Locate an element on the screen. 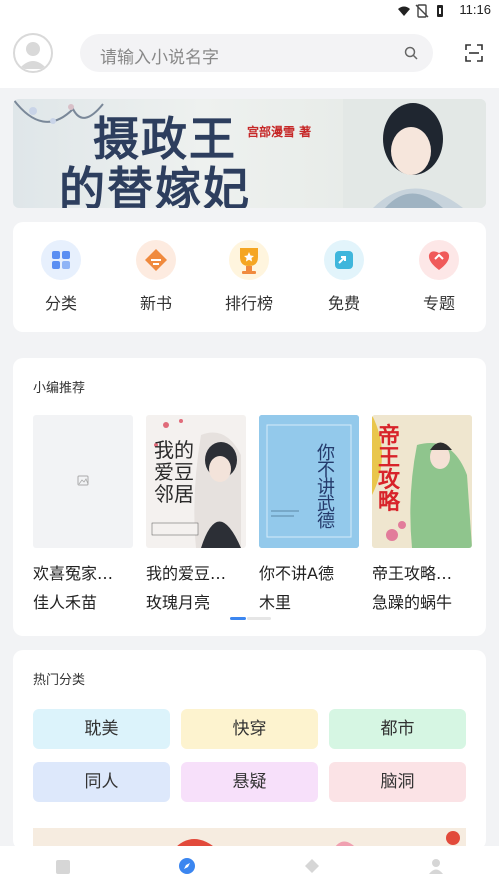 This screenshot has height=888, width=499. category-tag: 快穿 is located at coordinates (249, 729).